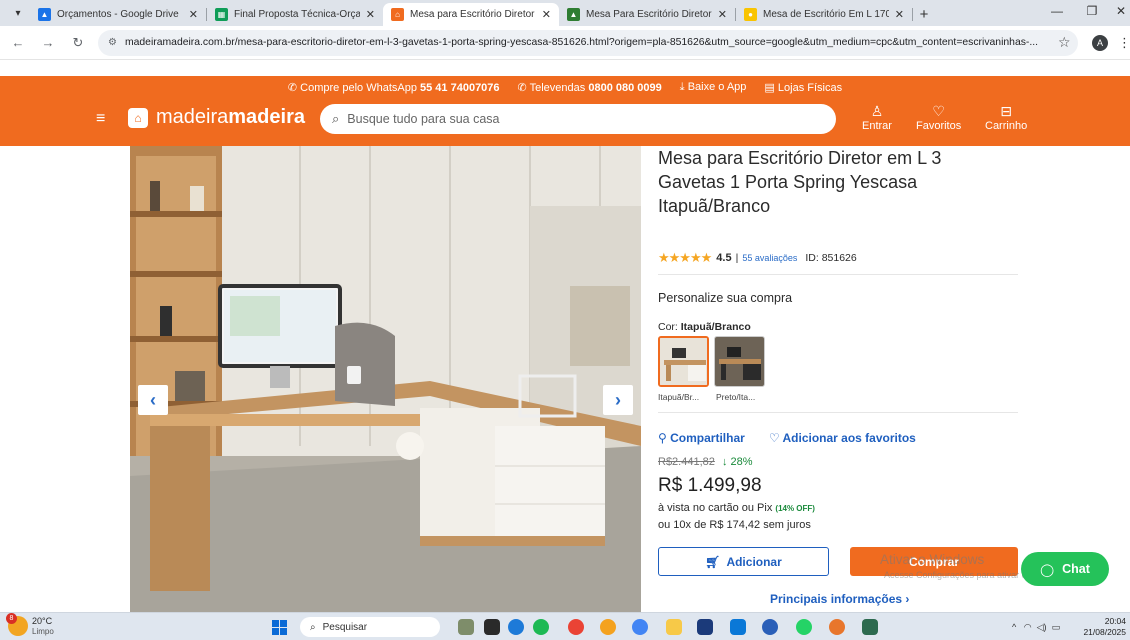  What do you see at coordinates (625, 87) in the screenshot?
I see `televendas-number: 0800 080 0099` at bounding box center [625, 87].